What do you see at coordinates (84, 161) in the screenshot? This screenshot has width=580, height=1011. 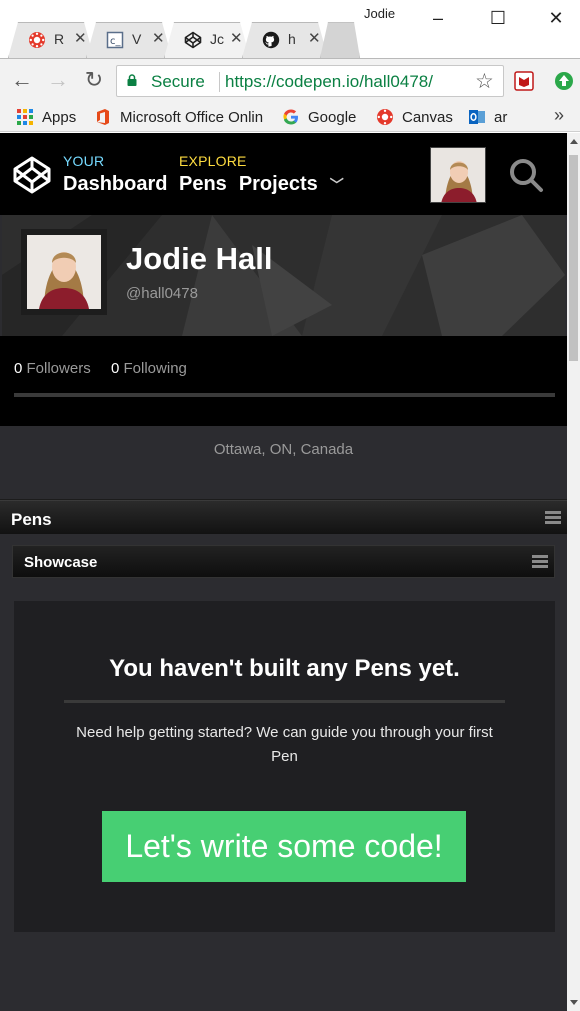 I see `nav-your-label: YOUR` at bounding box center [84, 161].